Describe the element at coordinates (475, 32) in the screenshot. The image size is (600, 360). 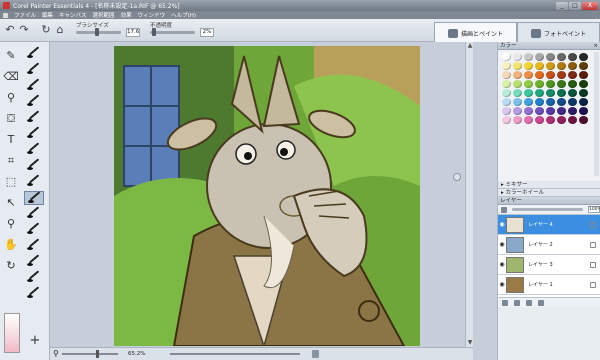
I see `tab-draw-paint: 描画とペイント` at that location.